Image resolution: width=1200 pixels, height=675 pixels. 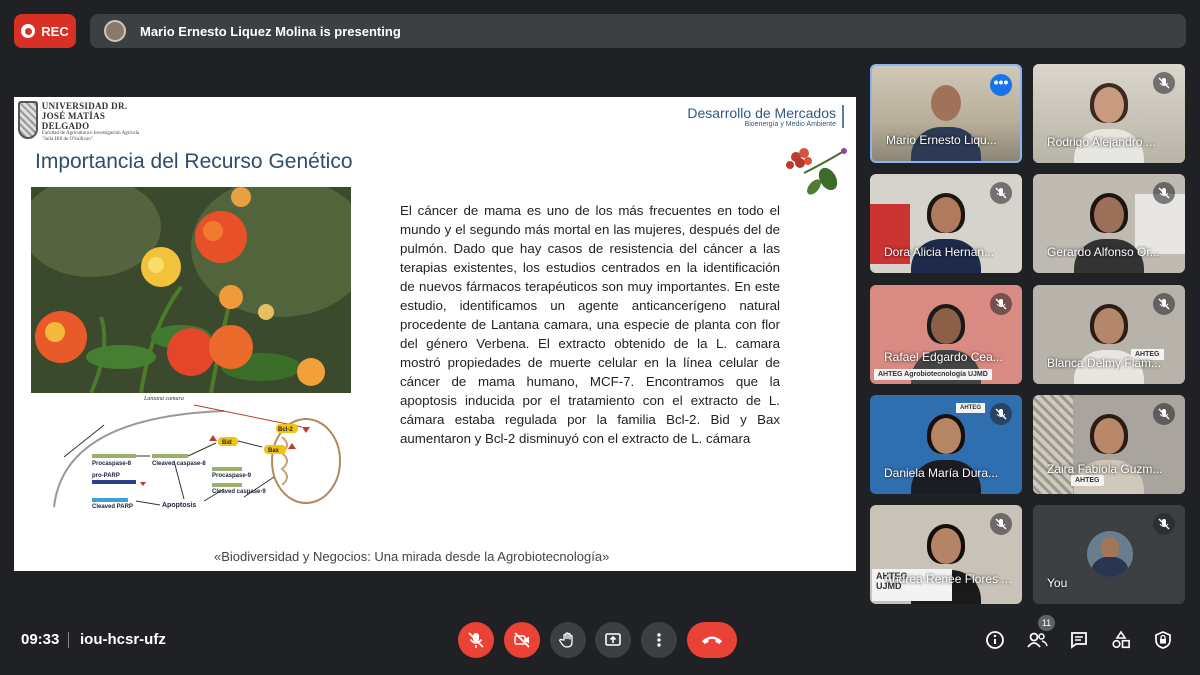 I want to click on department-subtitle: Bioenergía y Medio Ambiente, so click(x=790, y=124).